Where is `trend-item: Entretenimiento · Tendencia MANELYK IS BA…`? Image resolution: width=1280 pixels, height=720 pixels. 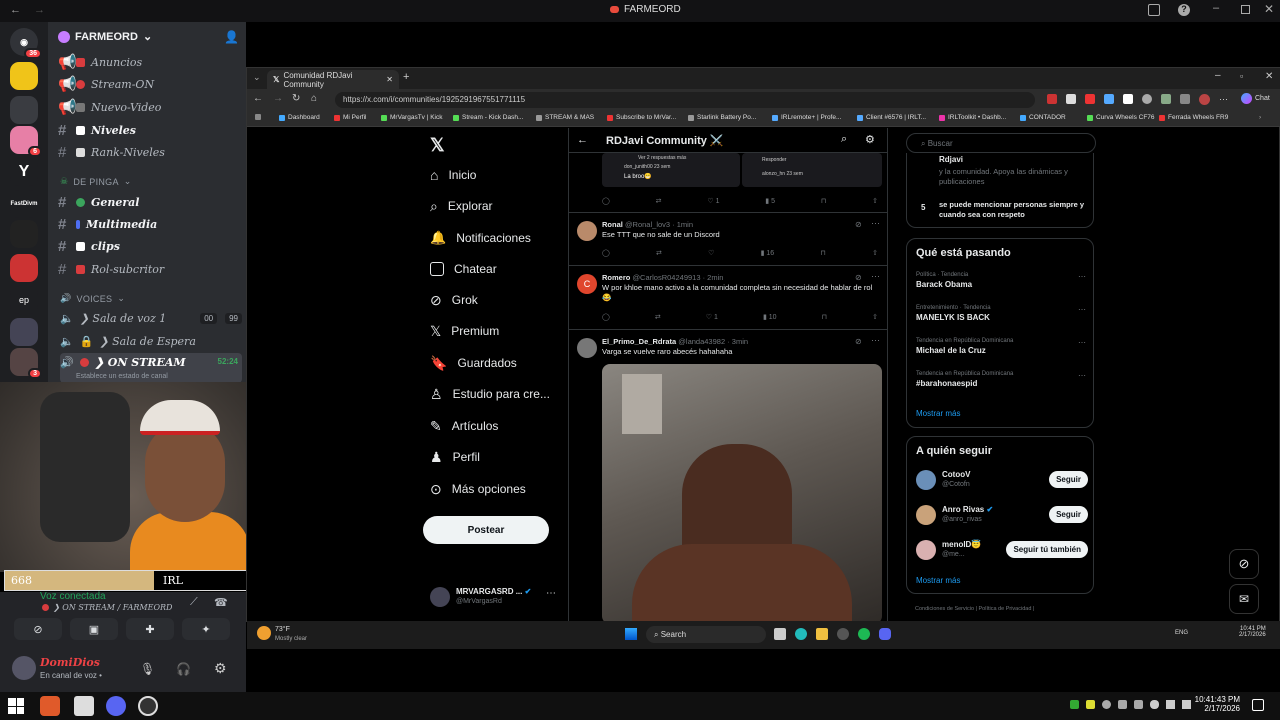
trend-item: Entretenimiento · Tendencia MANELYK IS BA… is located at coordinates (1001, 314).